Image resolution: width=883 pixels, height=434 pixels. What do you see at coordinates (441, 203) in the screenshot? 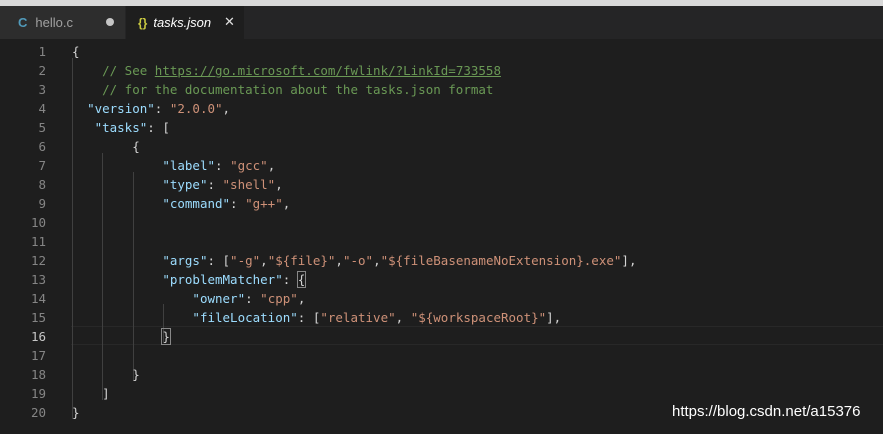
I see `code-line: 9 "command": "g++",` at bounding box center [441, 203].